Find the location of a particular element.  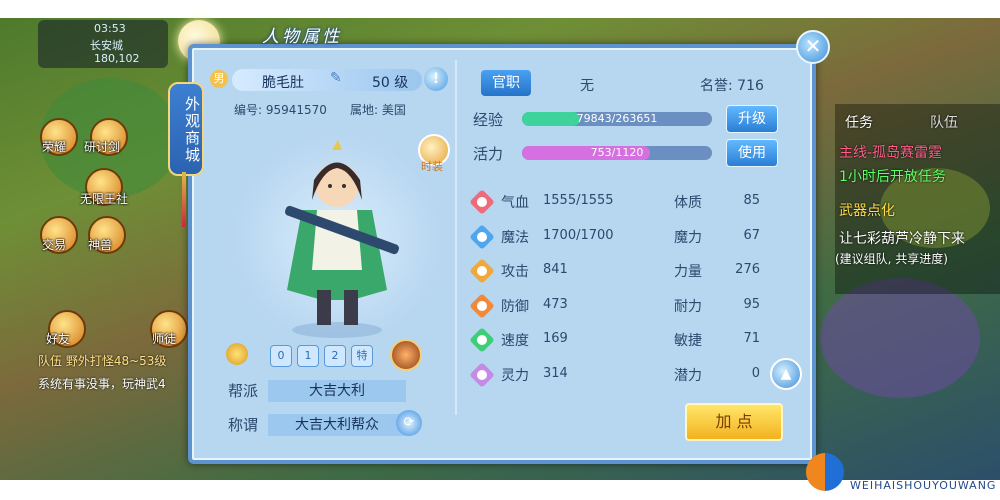

tassel-ornament is located at coordinates (184, 199).